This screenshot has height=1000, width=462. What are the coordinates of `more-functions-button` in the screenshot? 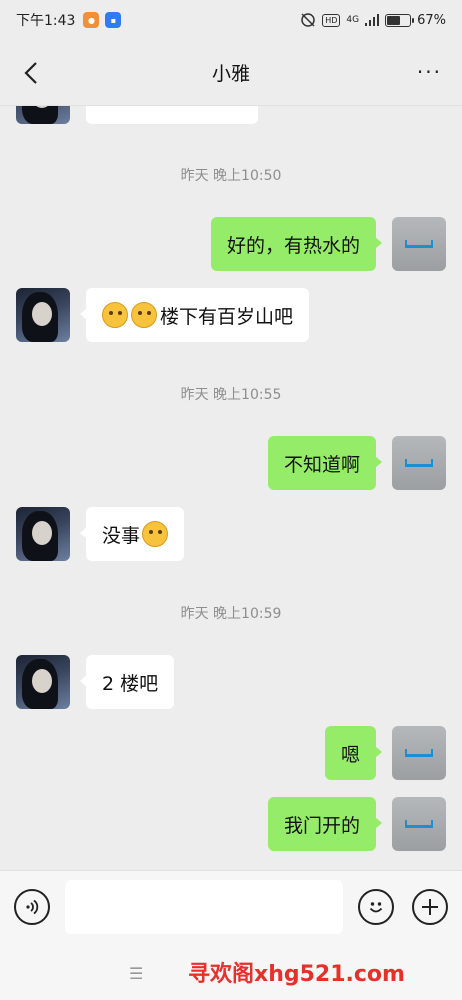 It's located at (430, 907).